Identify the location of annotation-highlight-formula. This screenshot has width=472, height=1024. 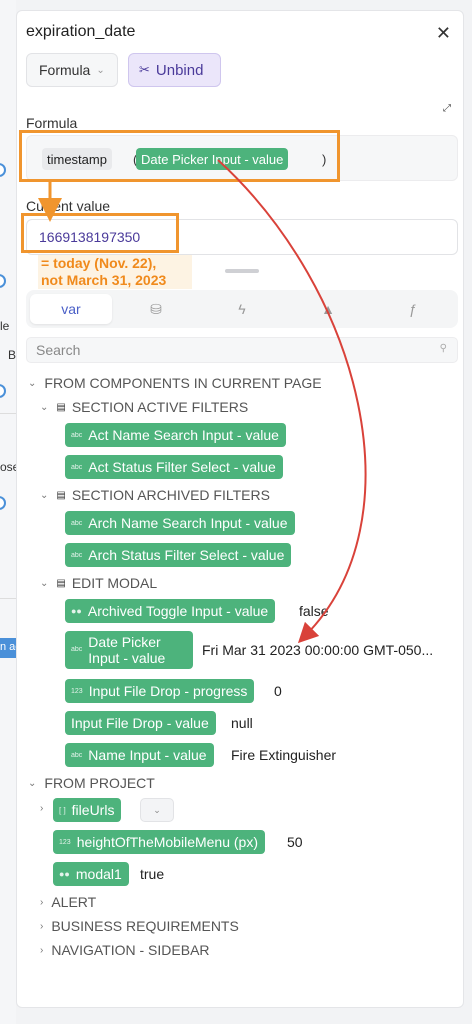
(179, 156).